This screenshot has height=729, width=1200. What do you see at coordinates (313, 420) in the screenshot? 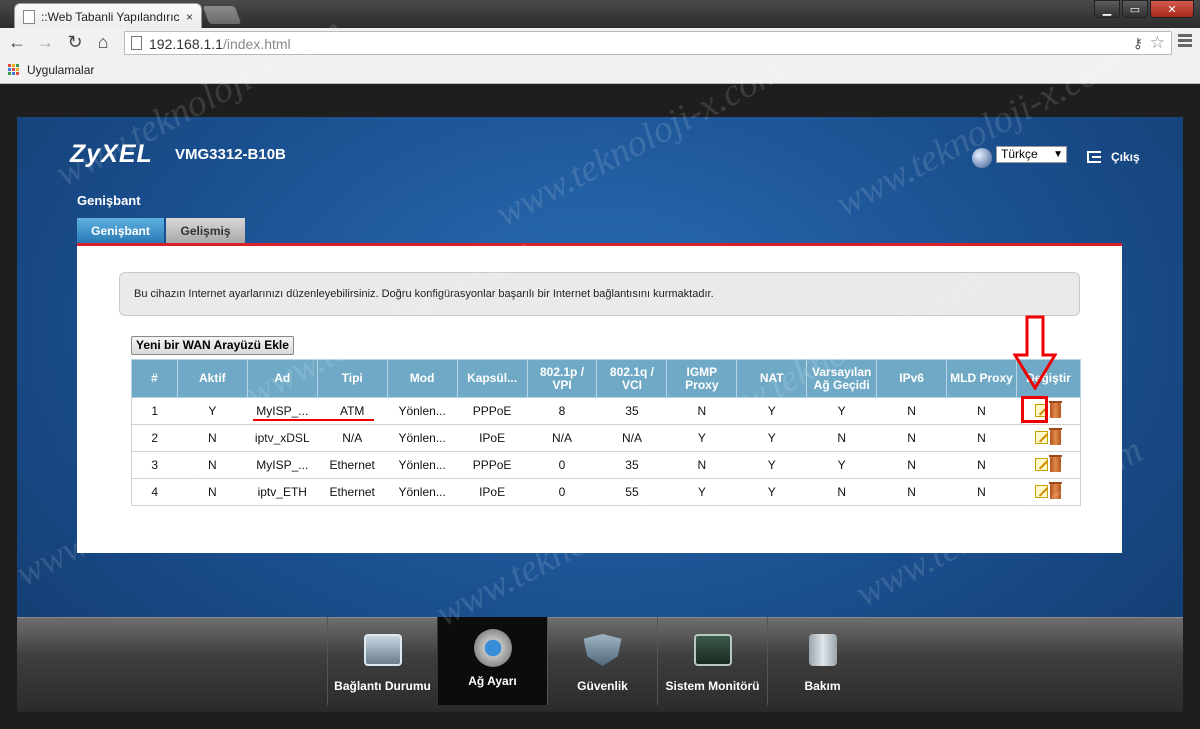
I see `annotation-underline` at bounding box center [313, 420].